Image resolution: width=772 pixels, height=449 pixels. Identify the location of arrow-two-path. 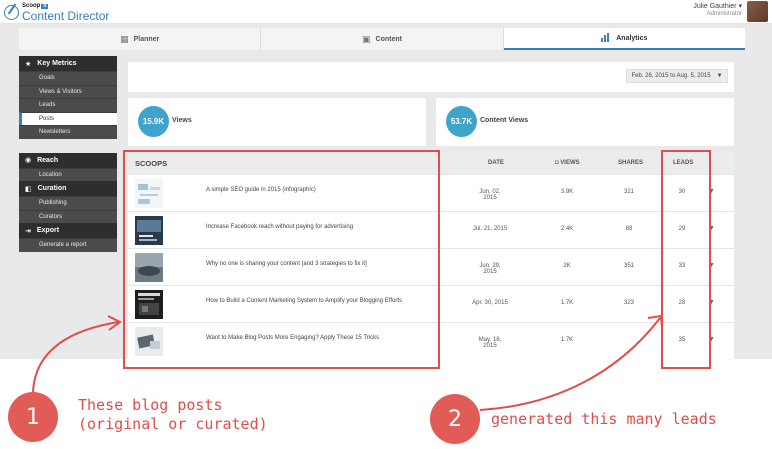
(570, 364).